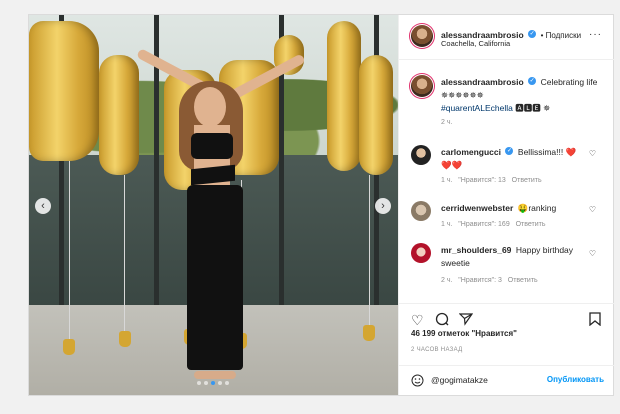 The height and width of the screenshot is (414, 620). I want to click on publish-button: Опубликовать, so click(575, 379).